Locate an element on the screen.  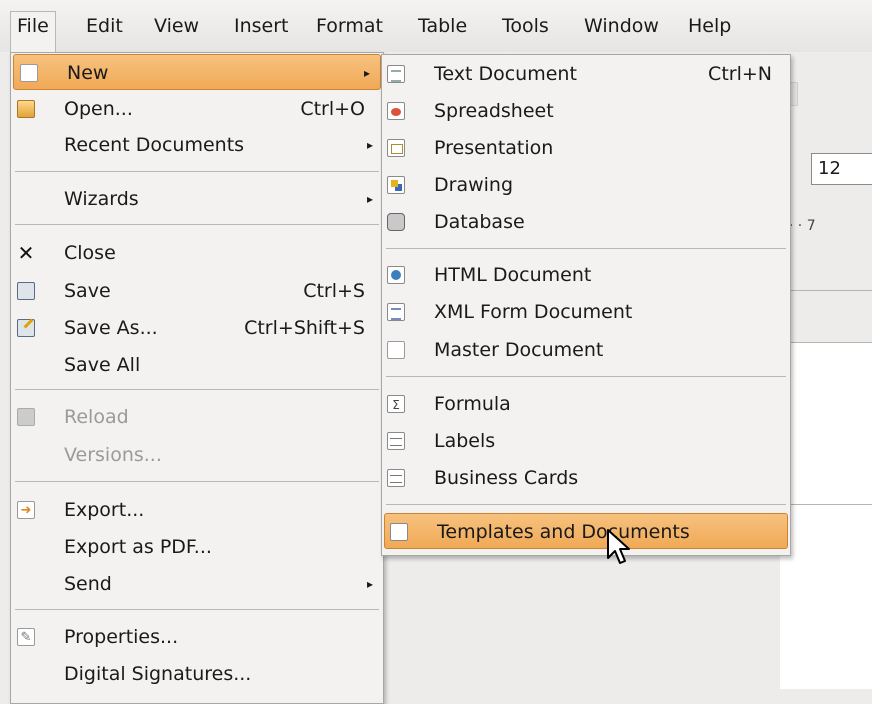
menu-item-master-document: Master Document is located at coordinates (586, 350).